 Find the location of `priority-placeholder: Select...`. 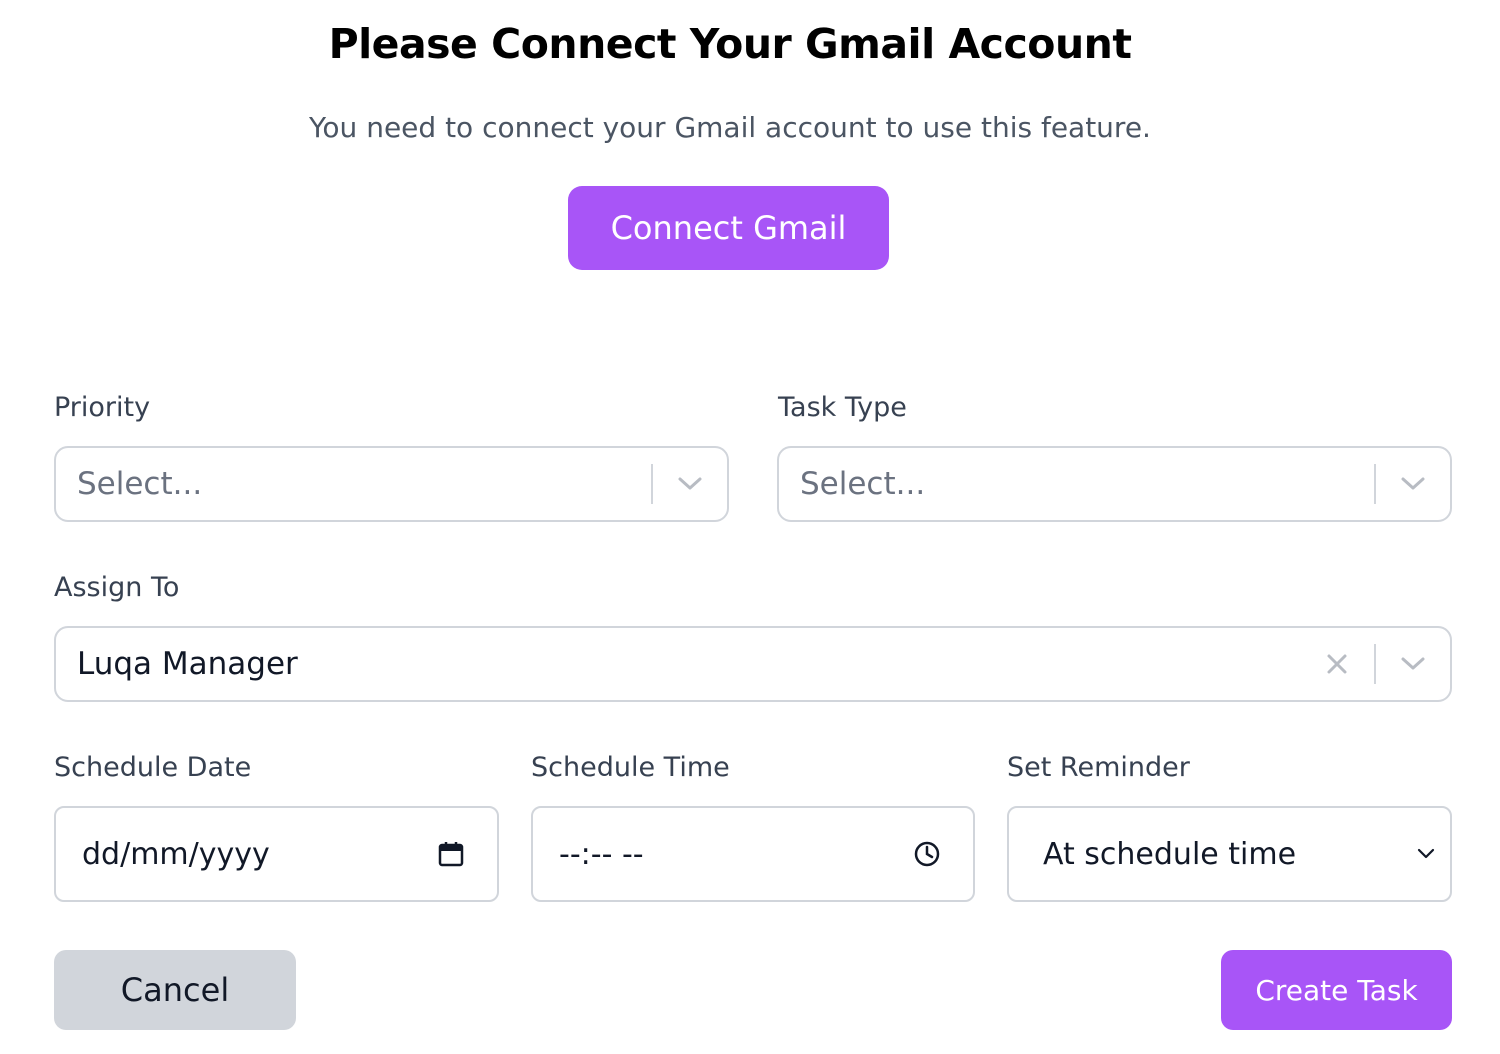

priority-placeholder: Select... is located at coordinates (140, 484).